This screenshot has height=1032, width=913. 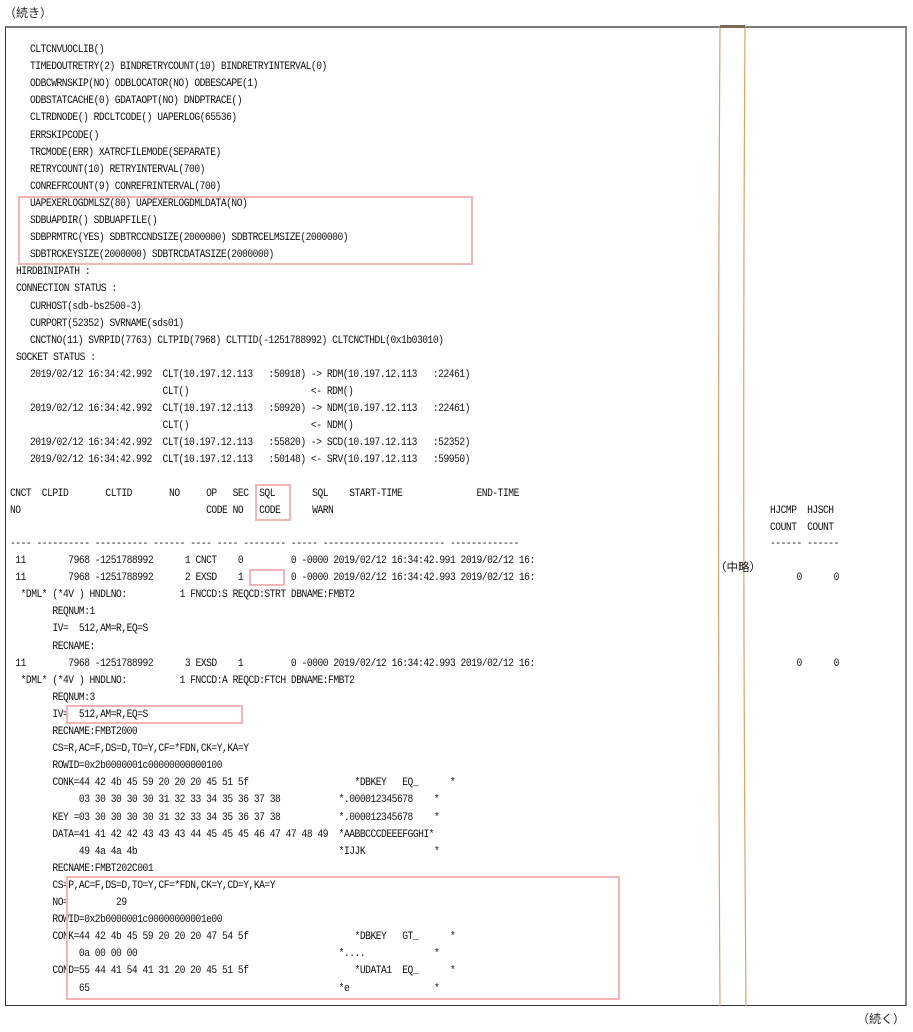 What do you see at coordinates (719, 516) in the screenshot?
I see `break-line-left` at bounding box center [719, 516].